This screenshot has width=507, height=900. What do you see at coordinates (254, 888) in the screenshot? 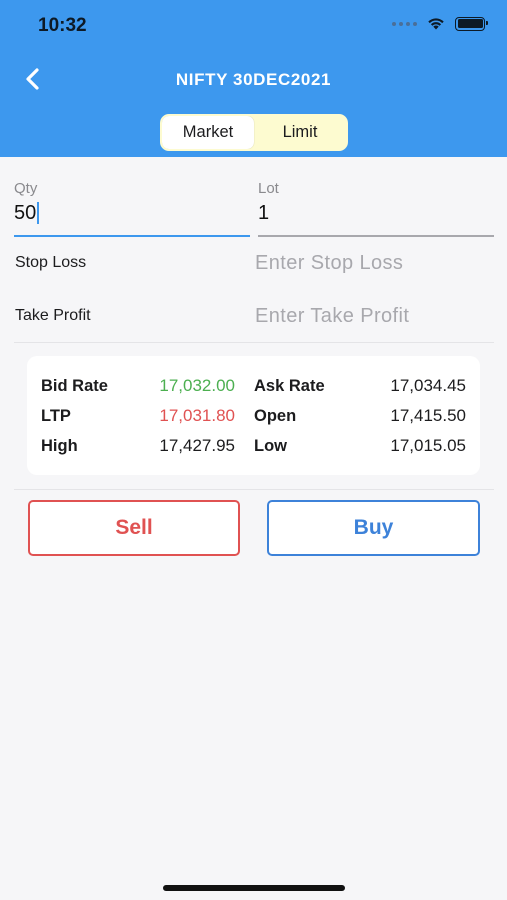
I see `home-indicator` at bounding box center [254, 888].